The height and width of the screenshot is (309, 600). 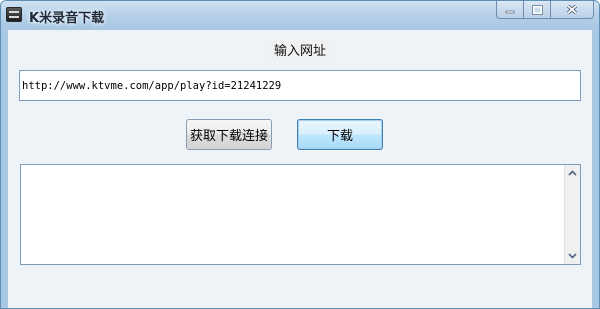 I want to click on chevron-down-icon, so click(x=572, y=256).